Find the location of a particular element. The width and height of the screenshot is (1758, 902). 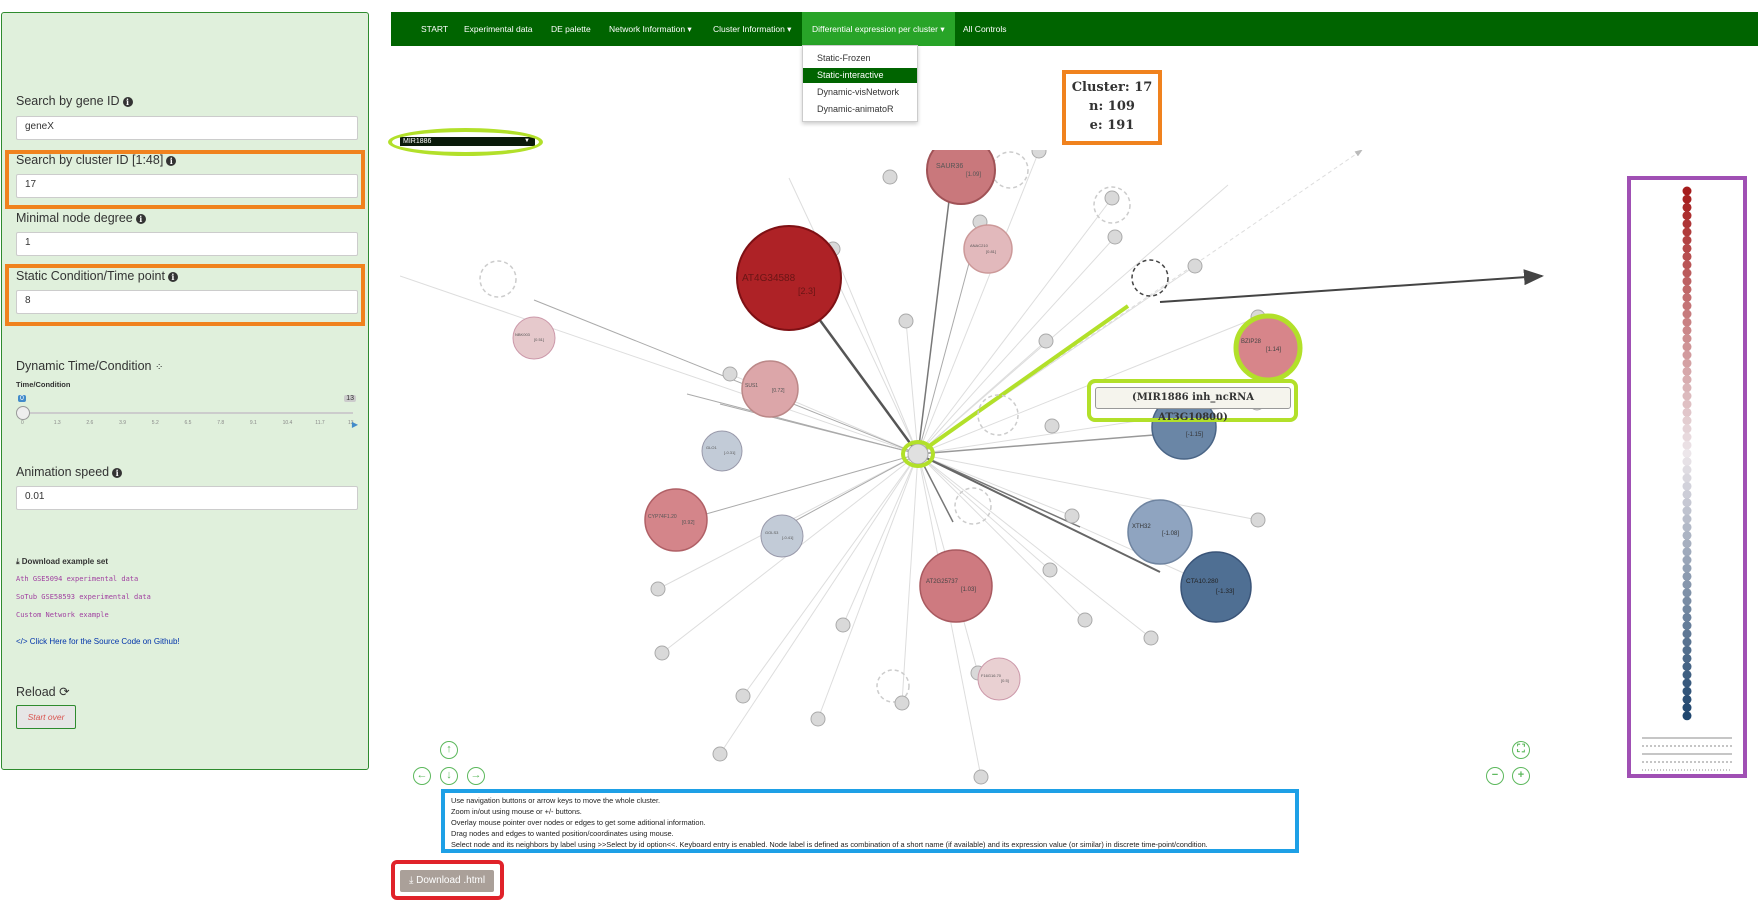

stats-highlight-box is located at coordinates (1112, 107).